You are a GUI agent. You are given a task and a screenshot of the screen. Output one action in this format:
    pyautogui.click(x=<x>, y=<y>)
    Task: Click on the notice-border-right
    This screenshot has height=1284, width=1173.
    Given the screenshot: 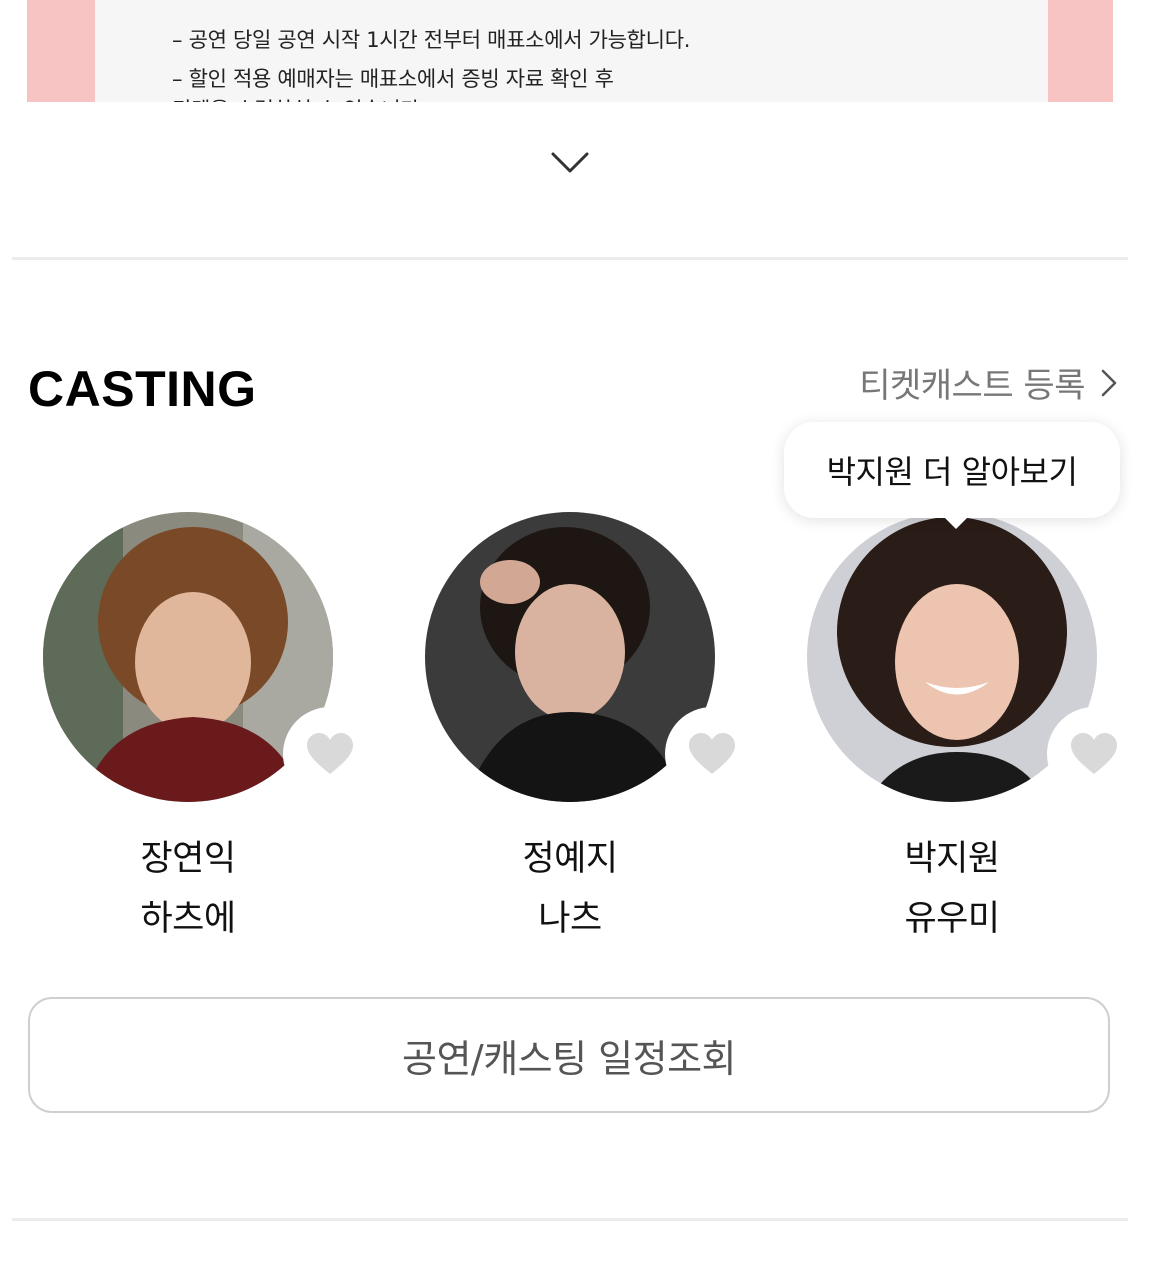 What is the action you would take?
    pyautogui.click(x=1080, y=51)
    